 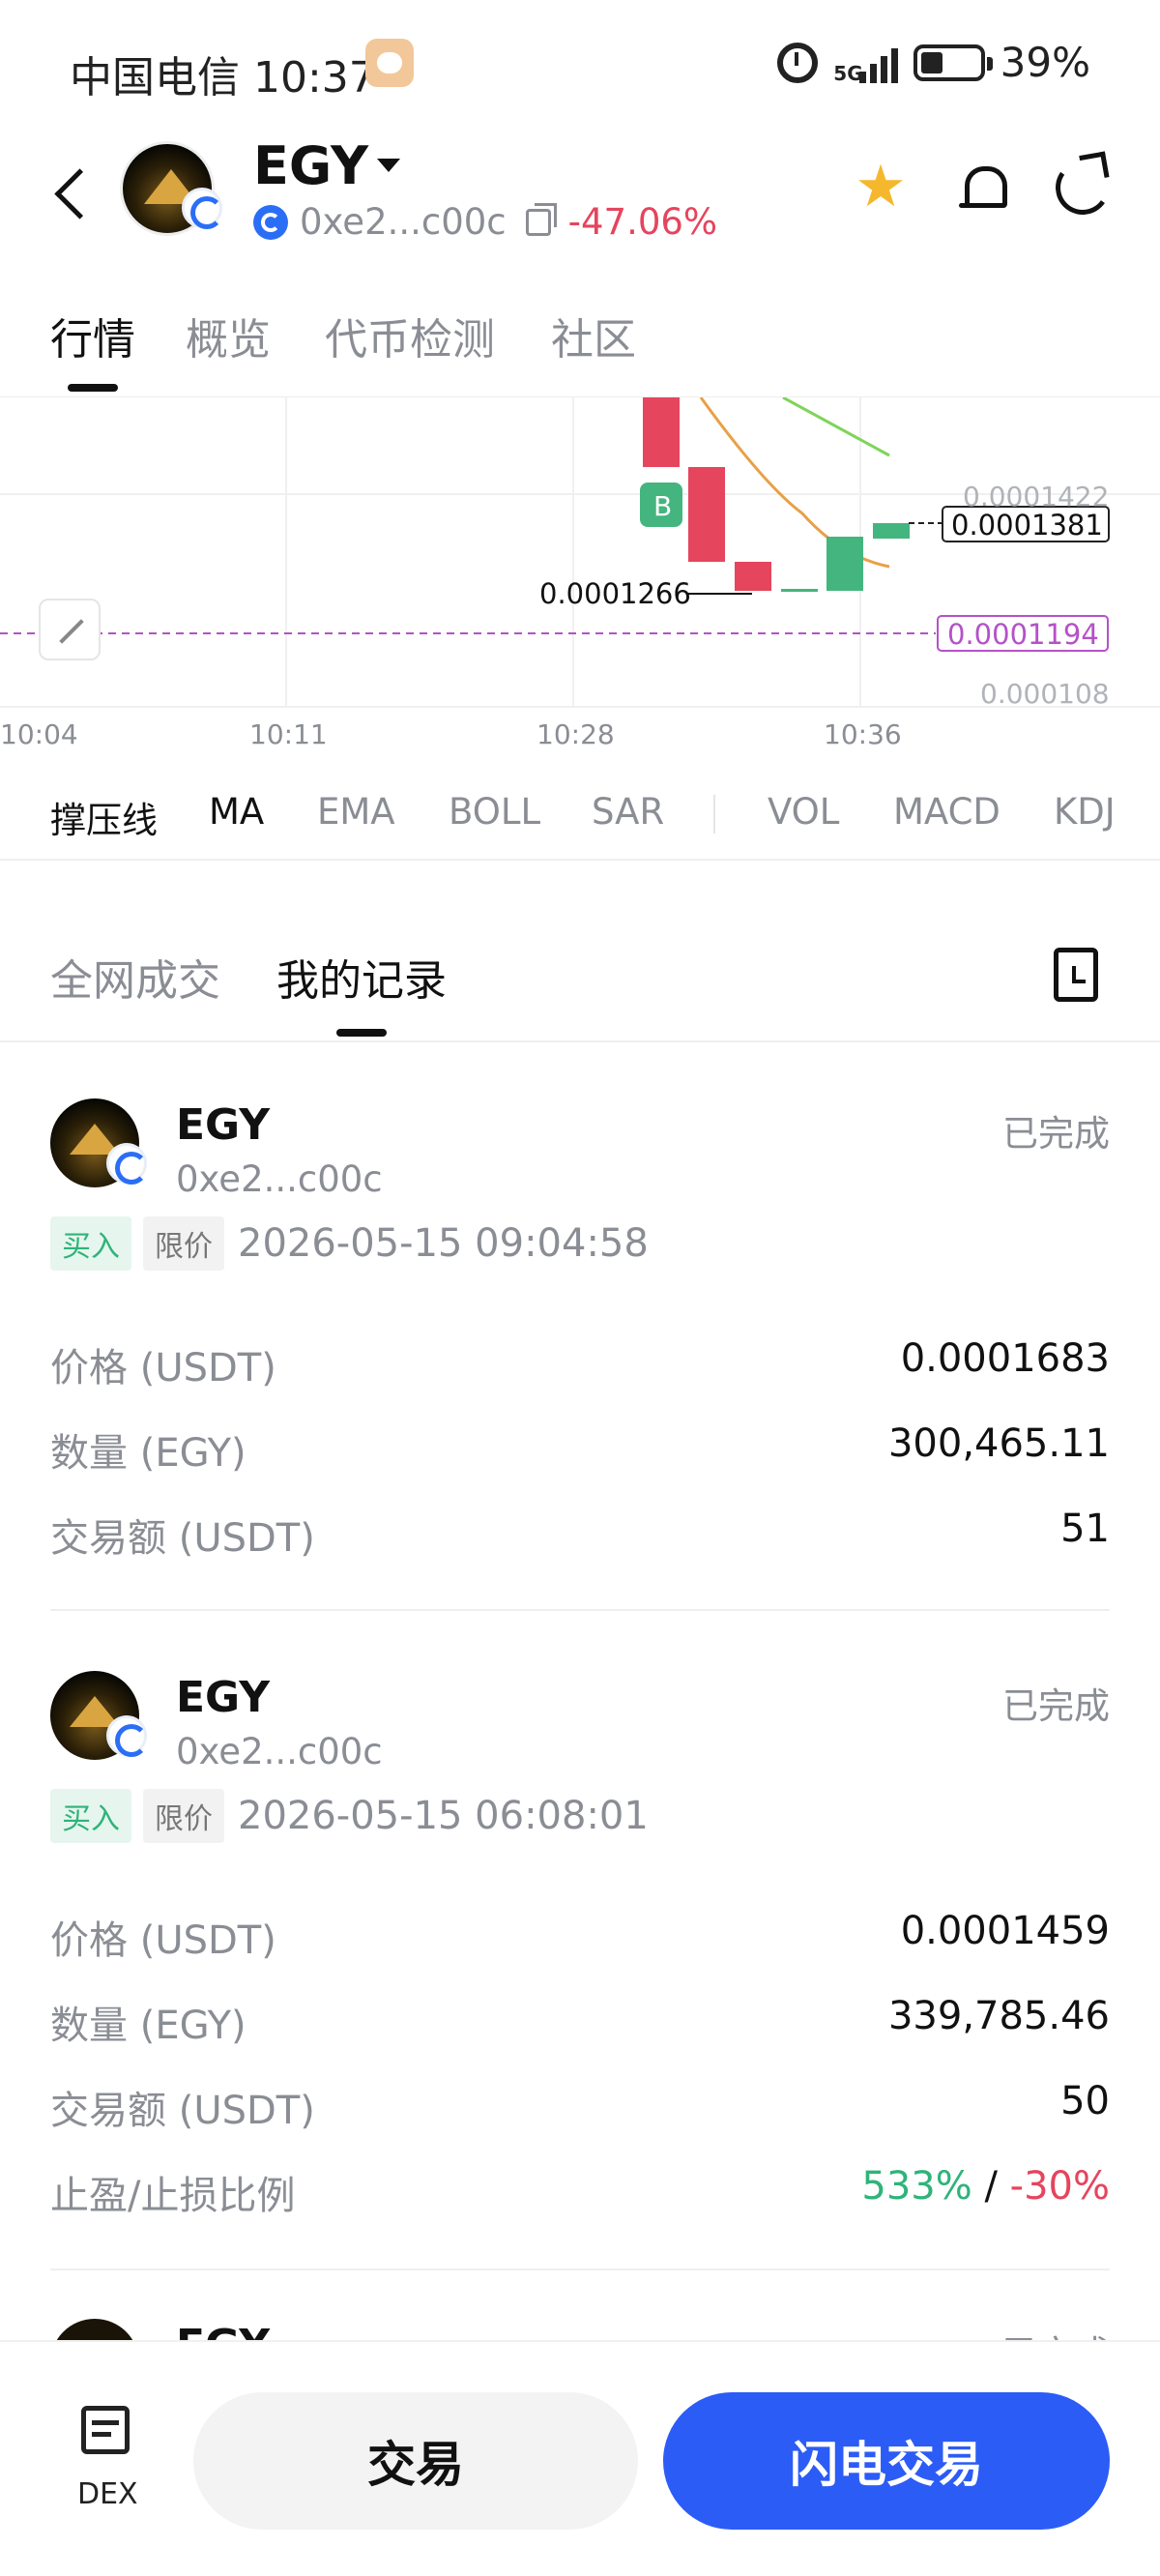 I want to click on dex-label: DEX, so click(x=107, y=2494).